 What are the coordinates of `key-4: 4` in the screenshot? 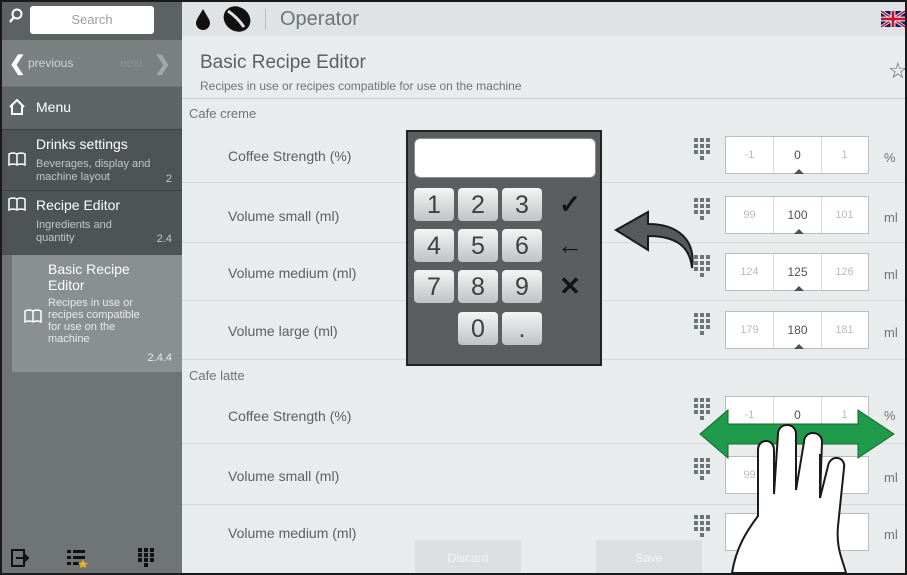 It's located at (434, 245).